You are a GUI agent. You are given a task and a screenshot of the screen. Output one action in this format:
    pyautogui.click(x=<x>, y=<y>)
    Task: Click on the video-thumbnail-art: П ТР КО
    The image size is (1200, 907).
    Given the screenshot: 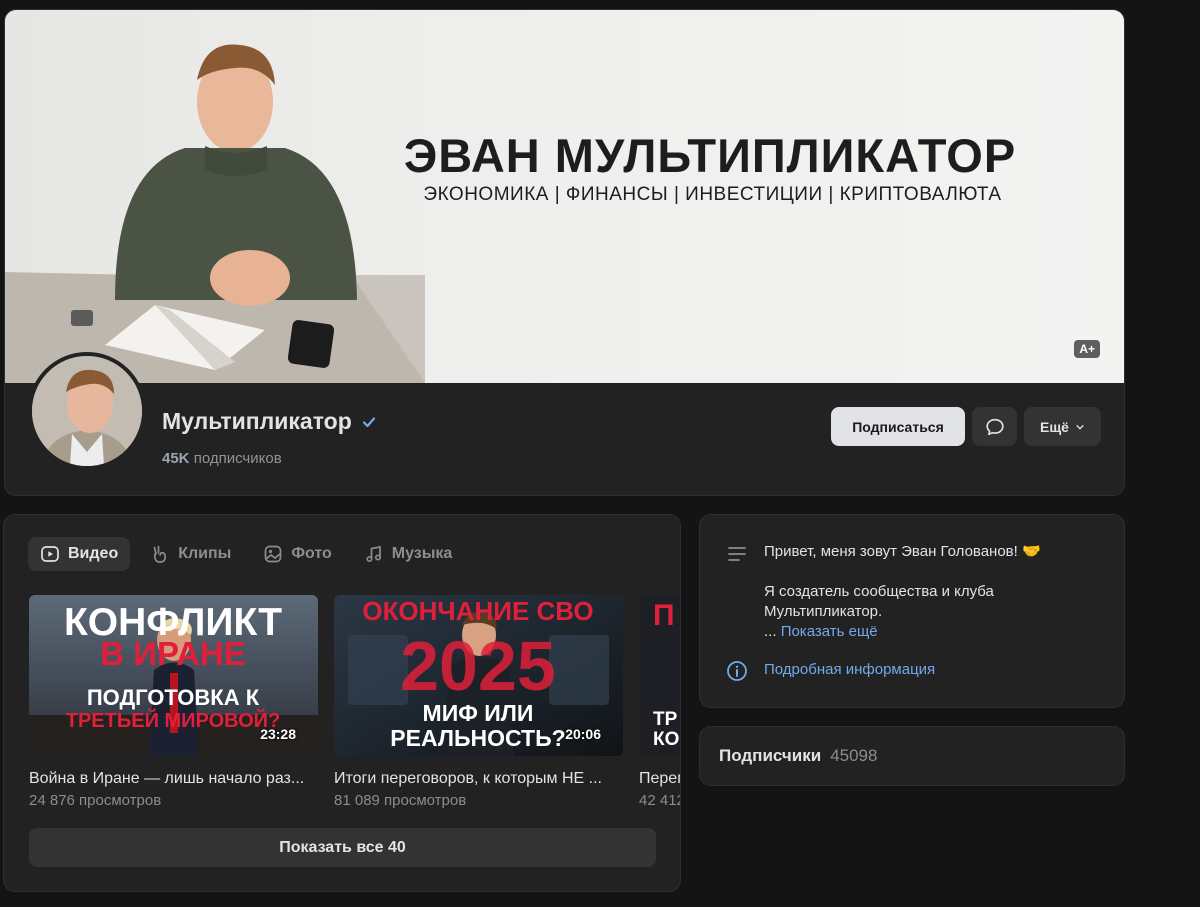 What is the action you would take?
    pyautogui.click(x=659, y=675)
    